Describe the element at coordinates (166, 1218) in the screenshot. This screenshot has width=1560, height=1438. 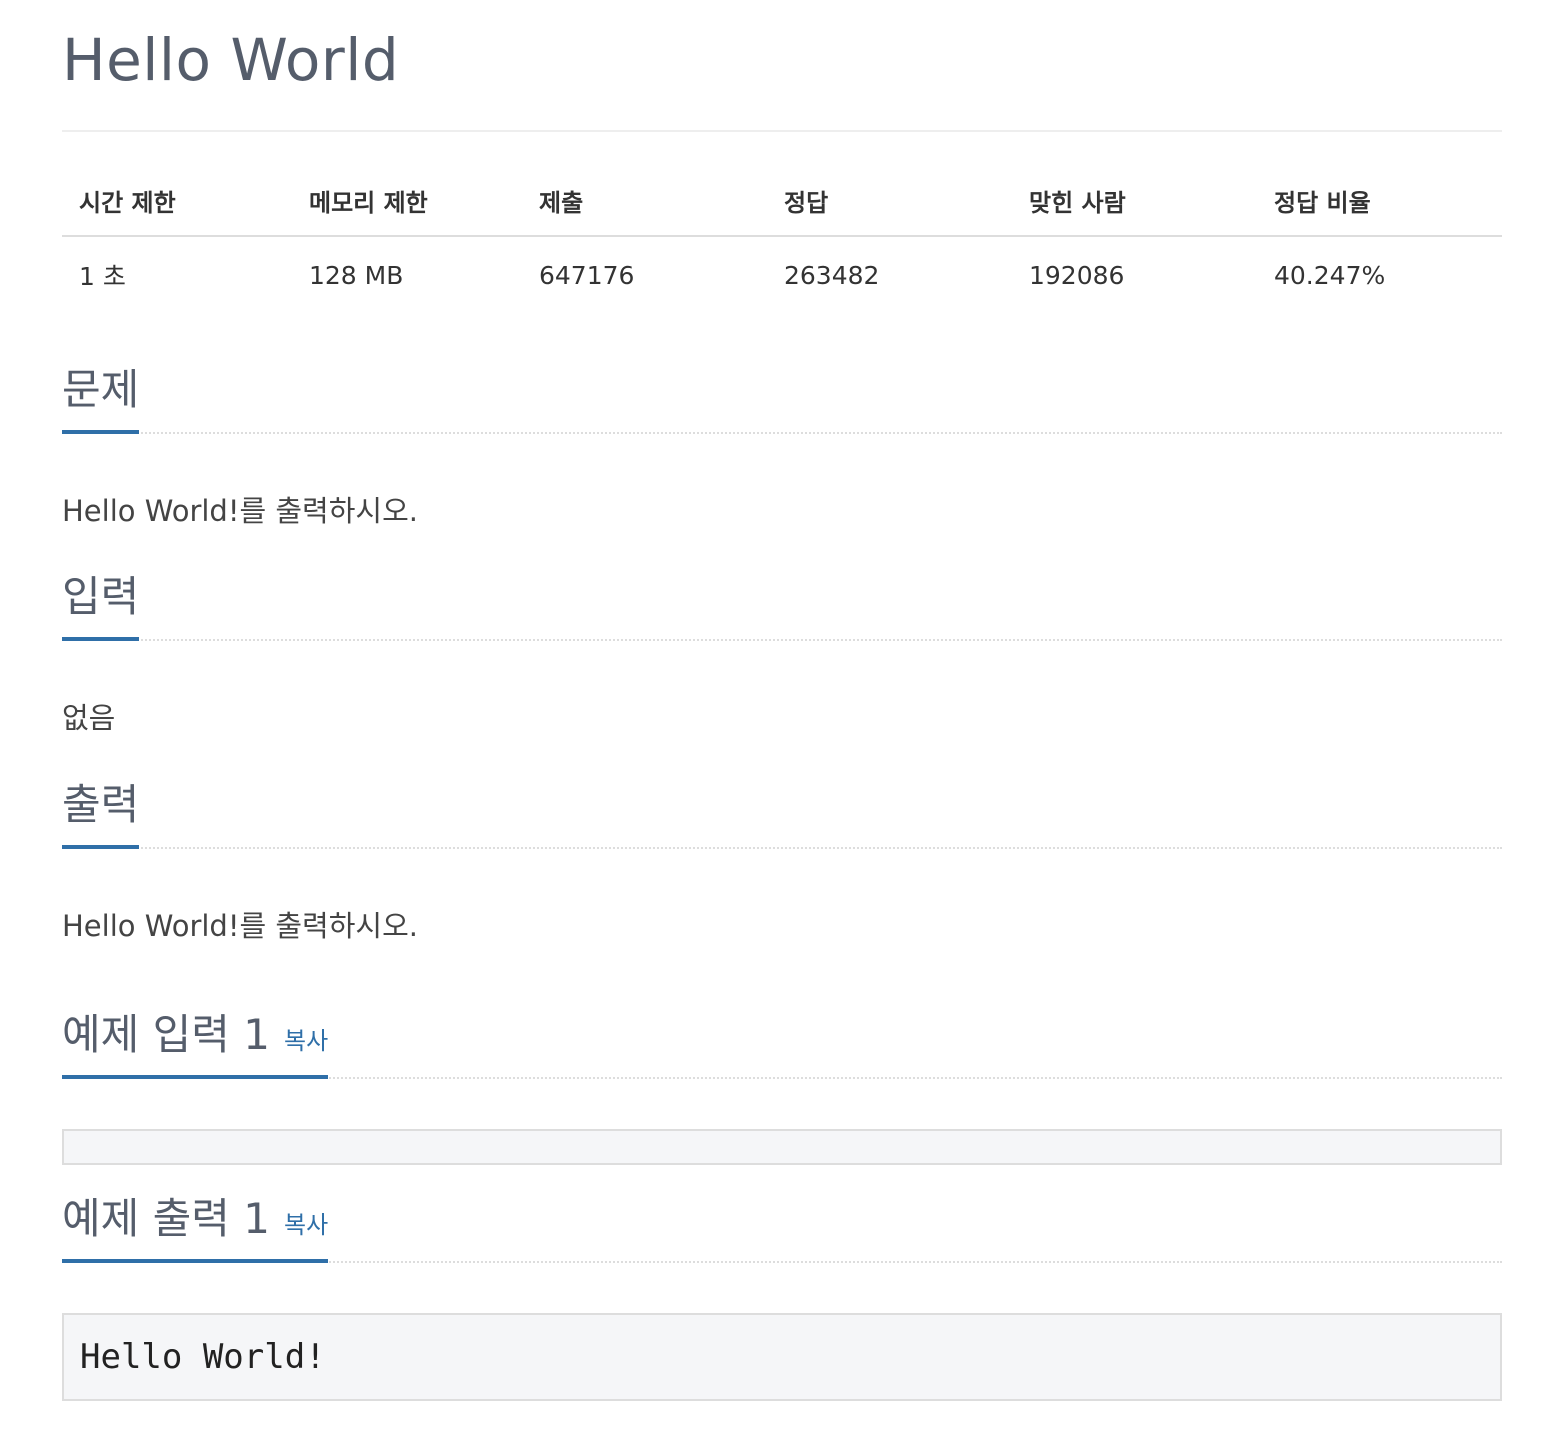
I see `sample-output-heading: 예제 출력 1` at that location.